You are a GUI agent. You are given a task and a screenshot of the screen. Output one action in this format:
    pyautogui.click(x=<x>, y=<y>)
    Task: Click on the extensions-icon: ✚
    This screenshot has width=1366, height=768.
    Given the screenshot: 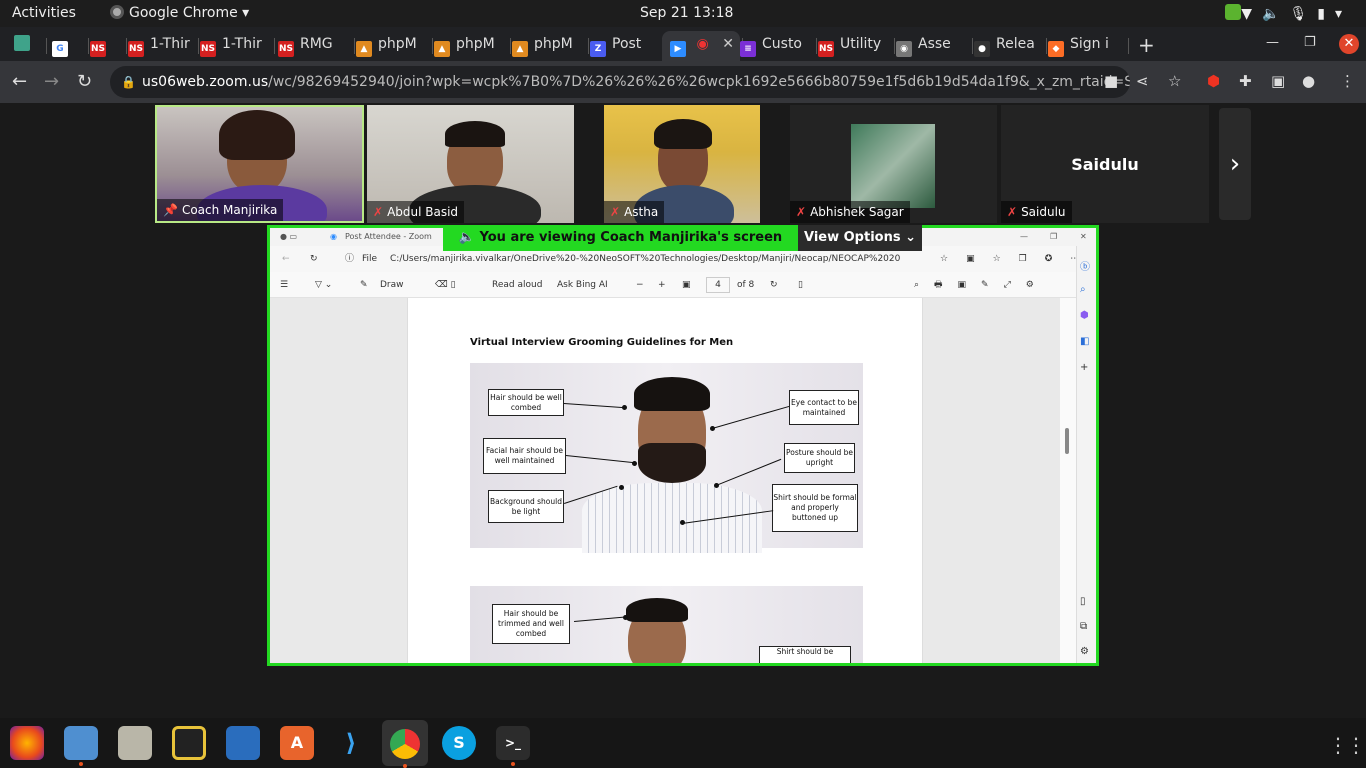 What is the action you would take?
    pyautogui.click(x=1245, y=81)
    